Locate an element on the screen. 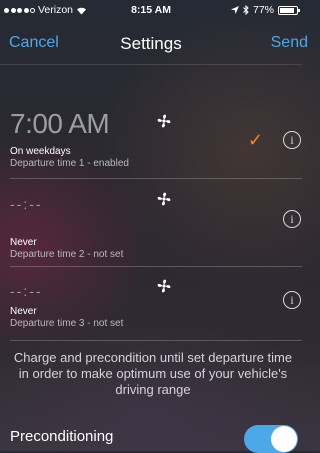 Image resolution: width=320 pixels, height=453 pixels. page-title: Settings is located at coordinates (151, 43).